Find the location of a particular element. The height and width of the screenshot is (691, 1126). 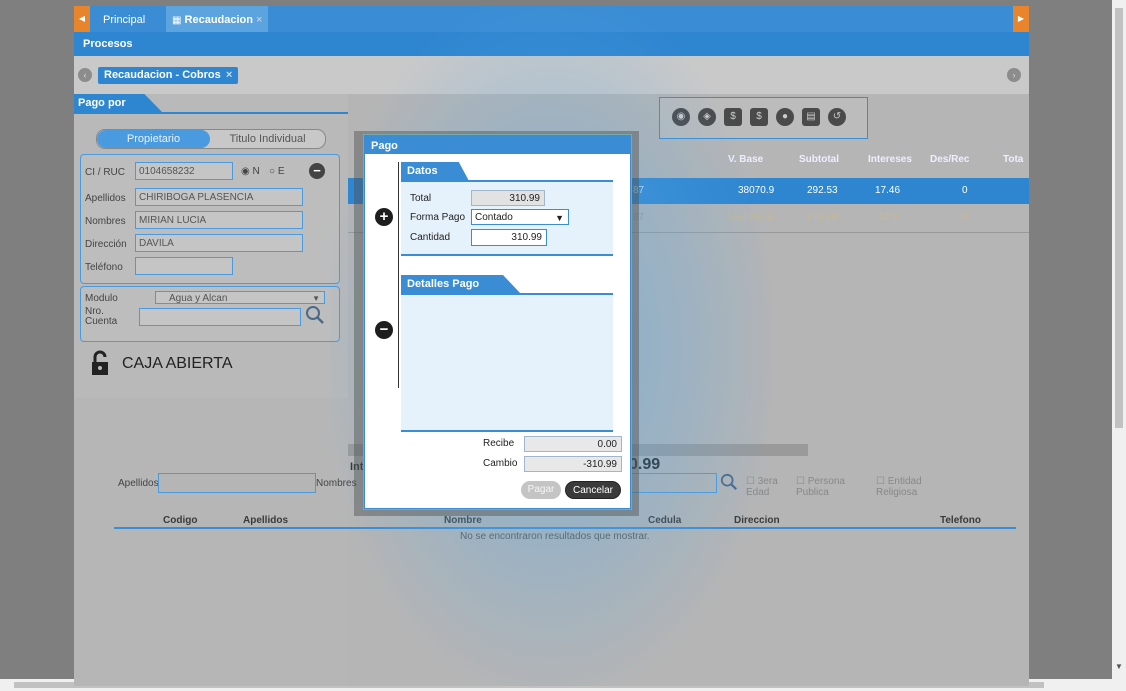

checkbox-label: Entidad Religiosa is located at coordinates (899, 487).